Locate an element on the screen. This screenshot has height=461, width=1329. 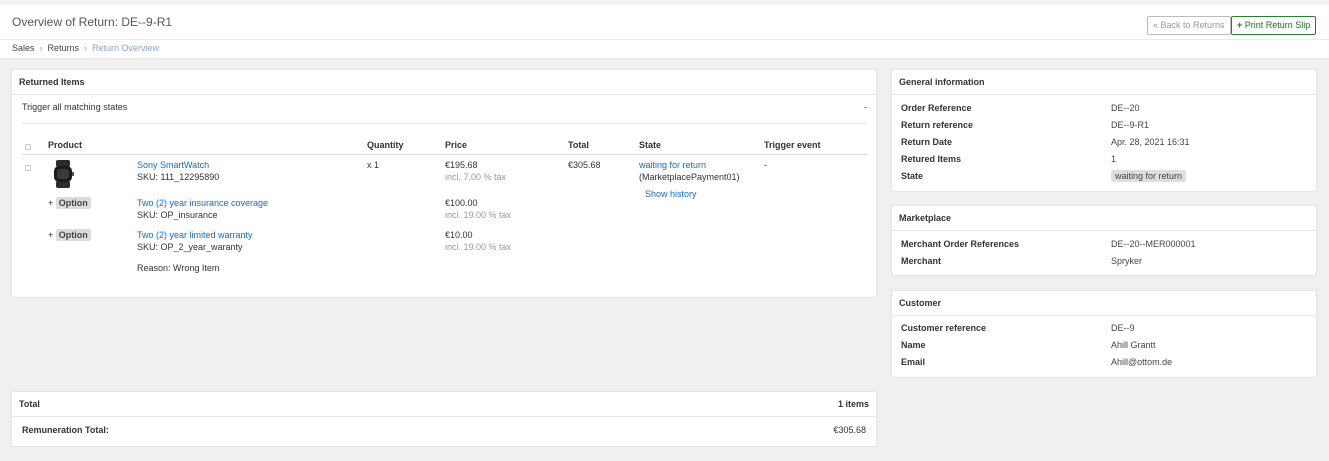
marketplace-title: Marketplace is located at coordinates (1104, 218).